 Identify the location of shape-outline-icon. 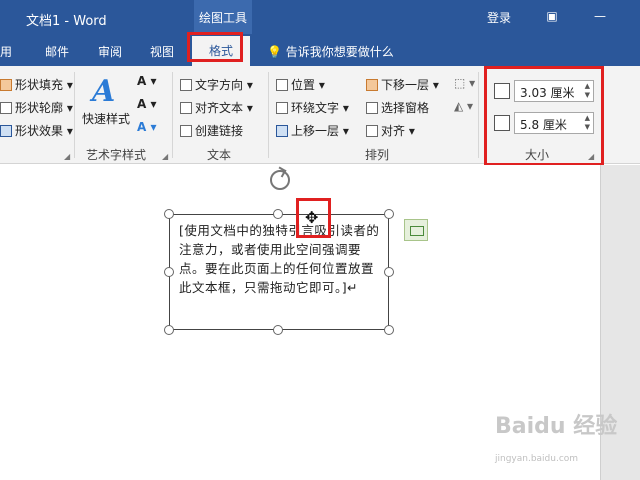
(6, 108).